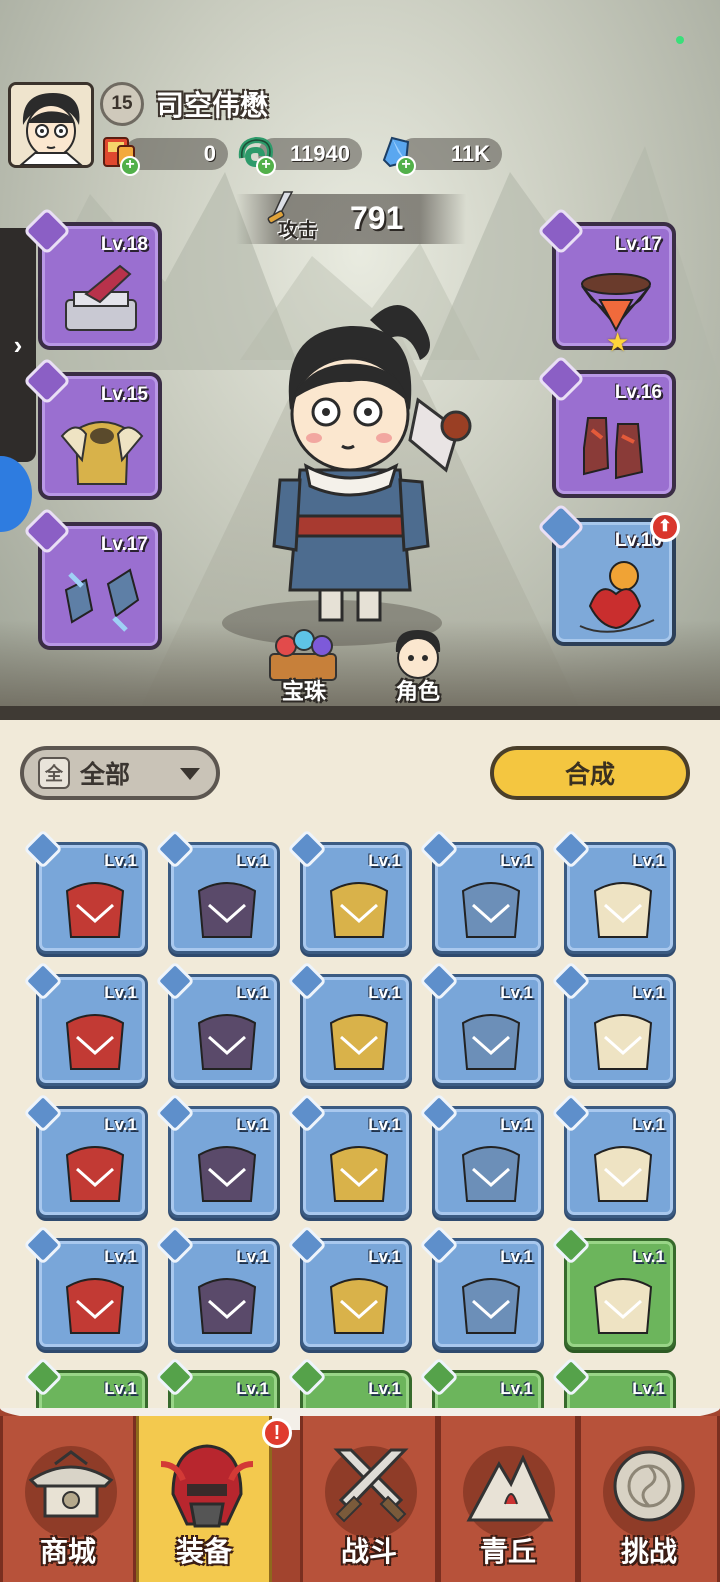 This screenshot has height=1582, width=720. Describe the element at coordinates (665, 527) in the screenshot. I see `upgrade-arrow-icon: ⬆` at that location.